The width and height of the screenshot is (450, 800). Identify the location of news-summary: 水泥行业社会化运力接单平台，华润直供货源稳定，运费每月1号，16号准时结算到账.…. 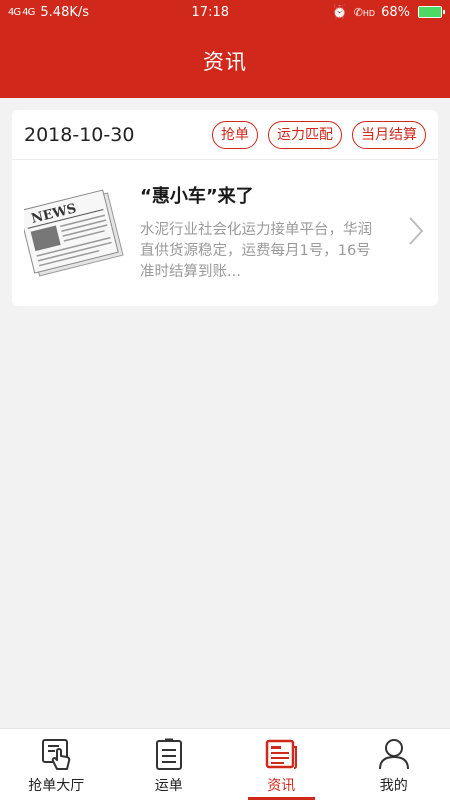
(256, 251).